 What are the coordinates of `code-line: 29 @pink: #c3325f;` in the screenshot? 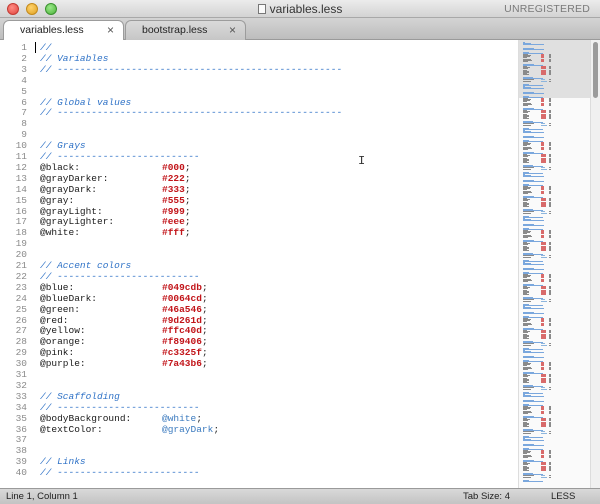 It's located at (259, 352).